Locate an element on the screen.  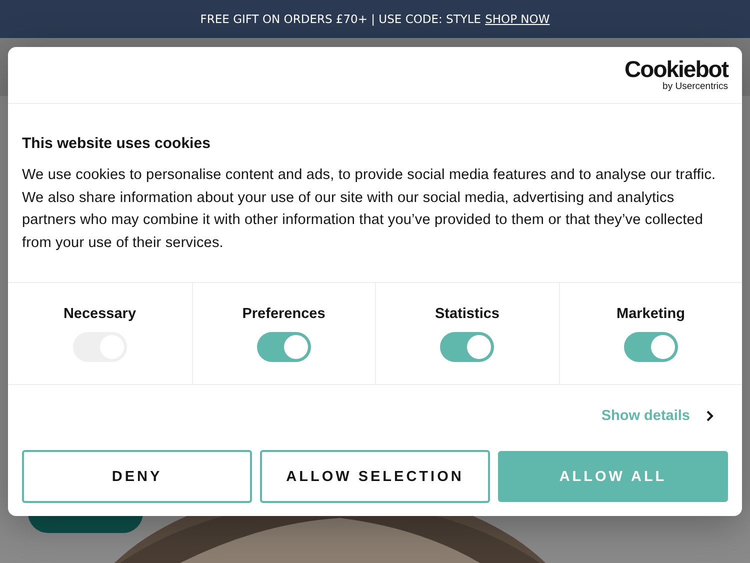
category-label: Statistics is located at coordinates (467, 314).